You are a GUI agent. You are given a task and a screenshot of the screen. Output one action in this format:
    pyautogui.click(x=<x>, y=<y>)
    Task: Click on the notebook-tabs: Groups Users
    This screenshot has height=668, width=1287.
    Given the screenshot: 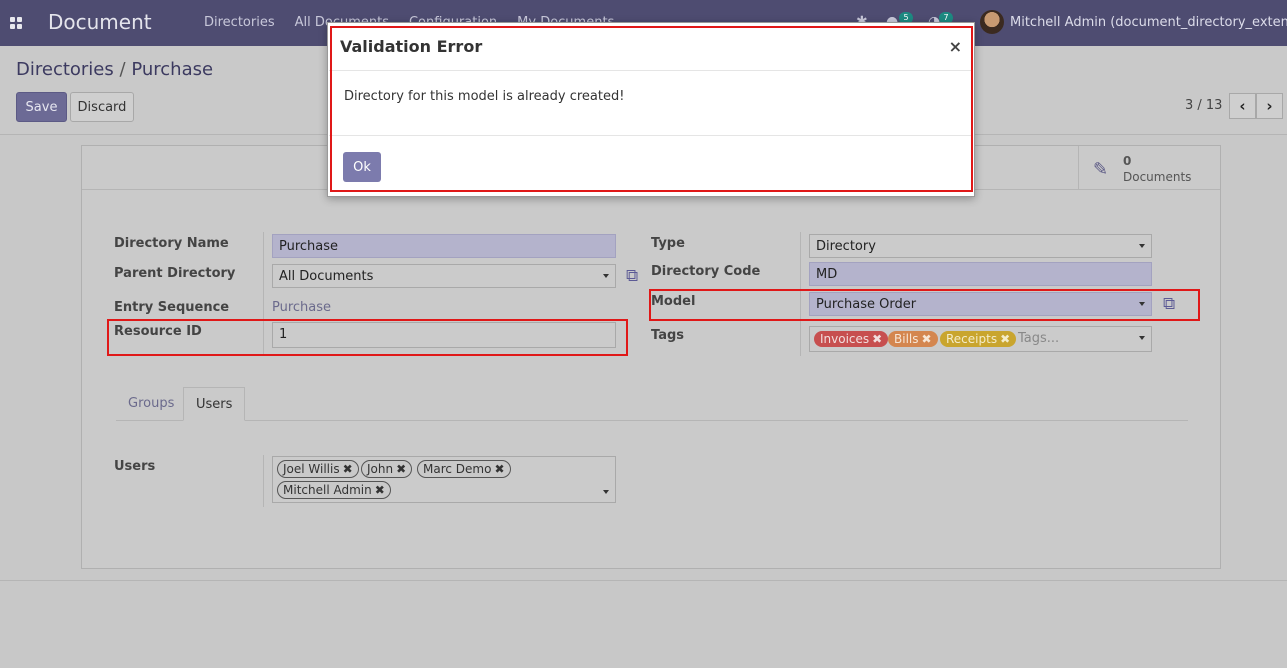 What is the action you would take?
    pyautogui.click(x=652, y=404)
    